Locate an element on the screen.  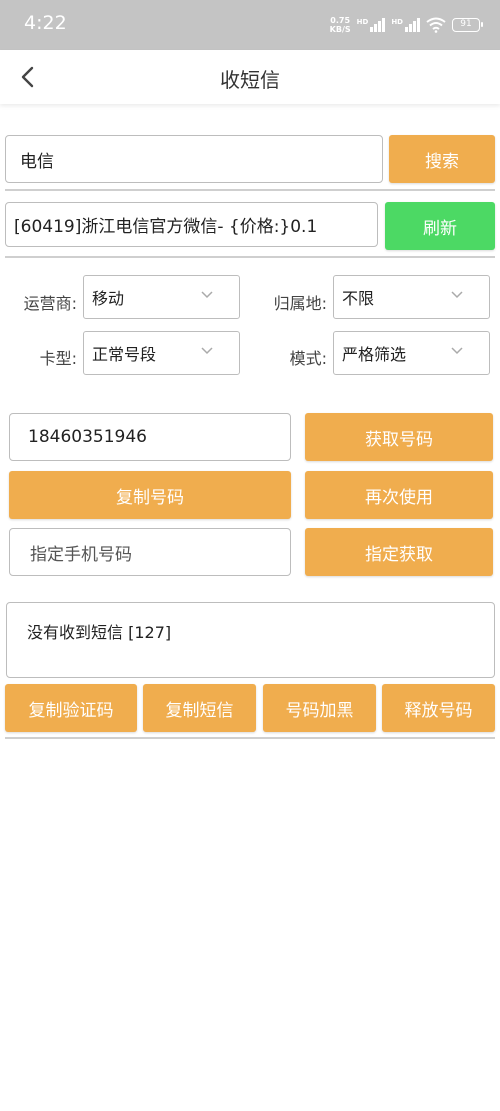
card-type-value: 正常号段 is located at coordinates (124, 354).